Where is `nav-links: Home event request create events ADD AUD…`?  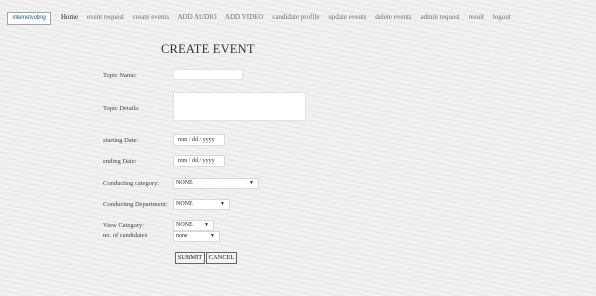
nav-links: Home event request create events ADD AUD… is located at coordinates (289, 17).